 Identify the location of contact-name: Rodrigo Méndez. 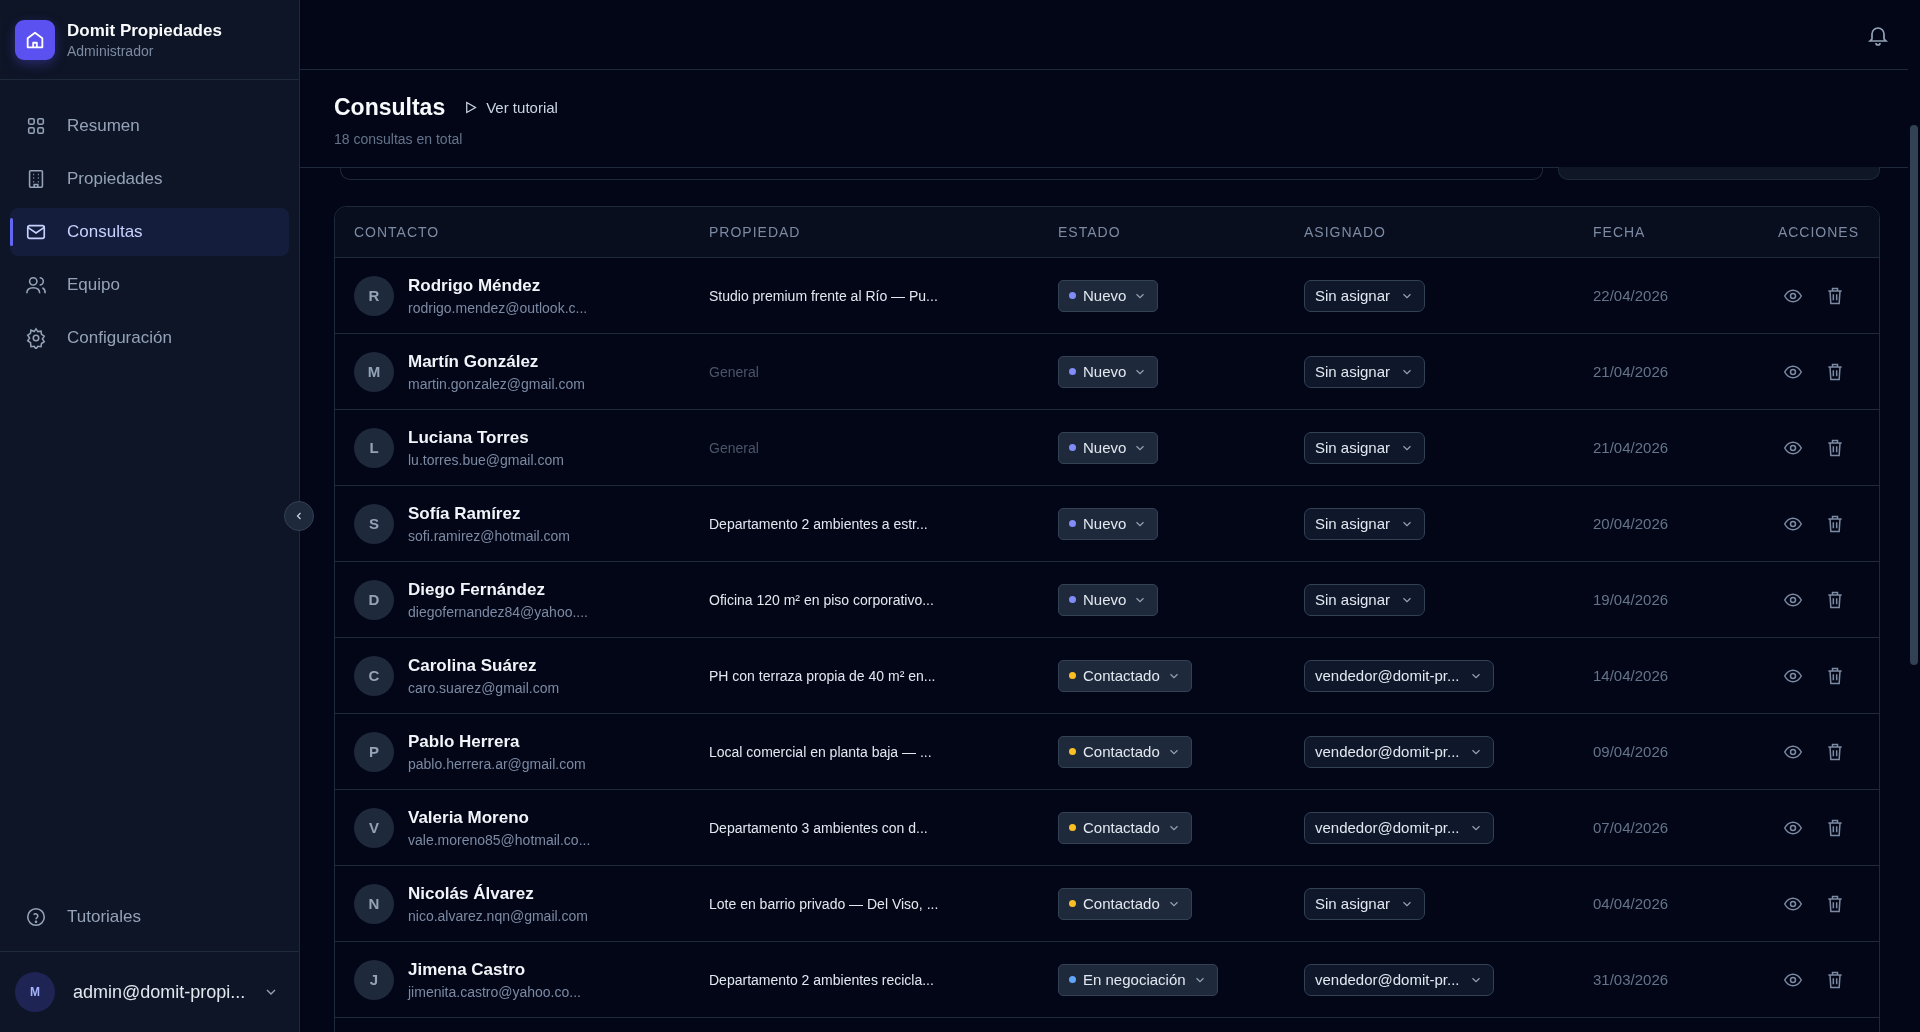
(475, 285).